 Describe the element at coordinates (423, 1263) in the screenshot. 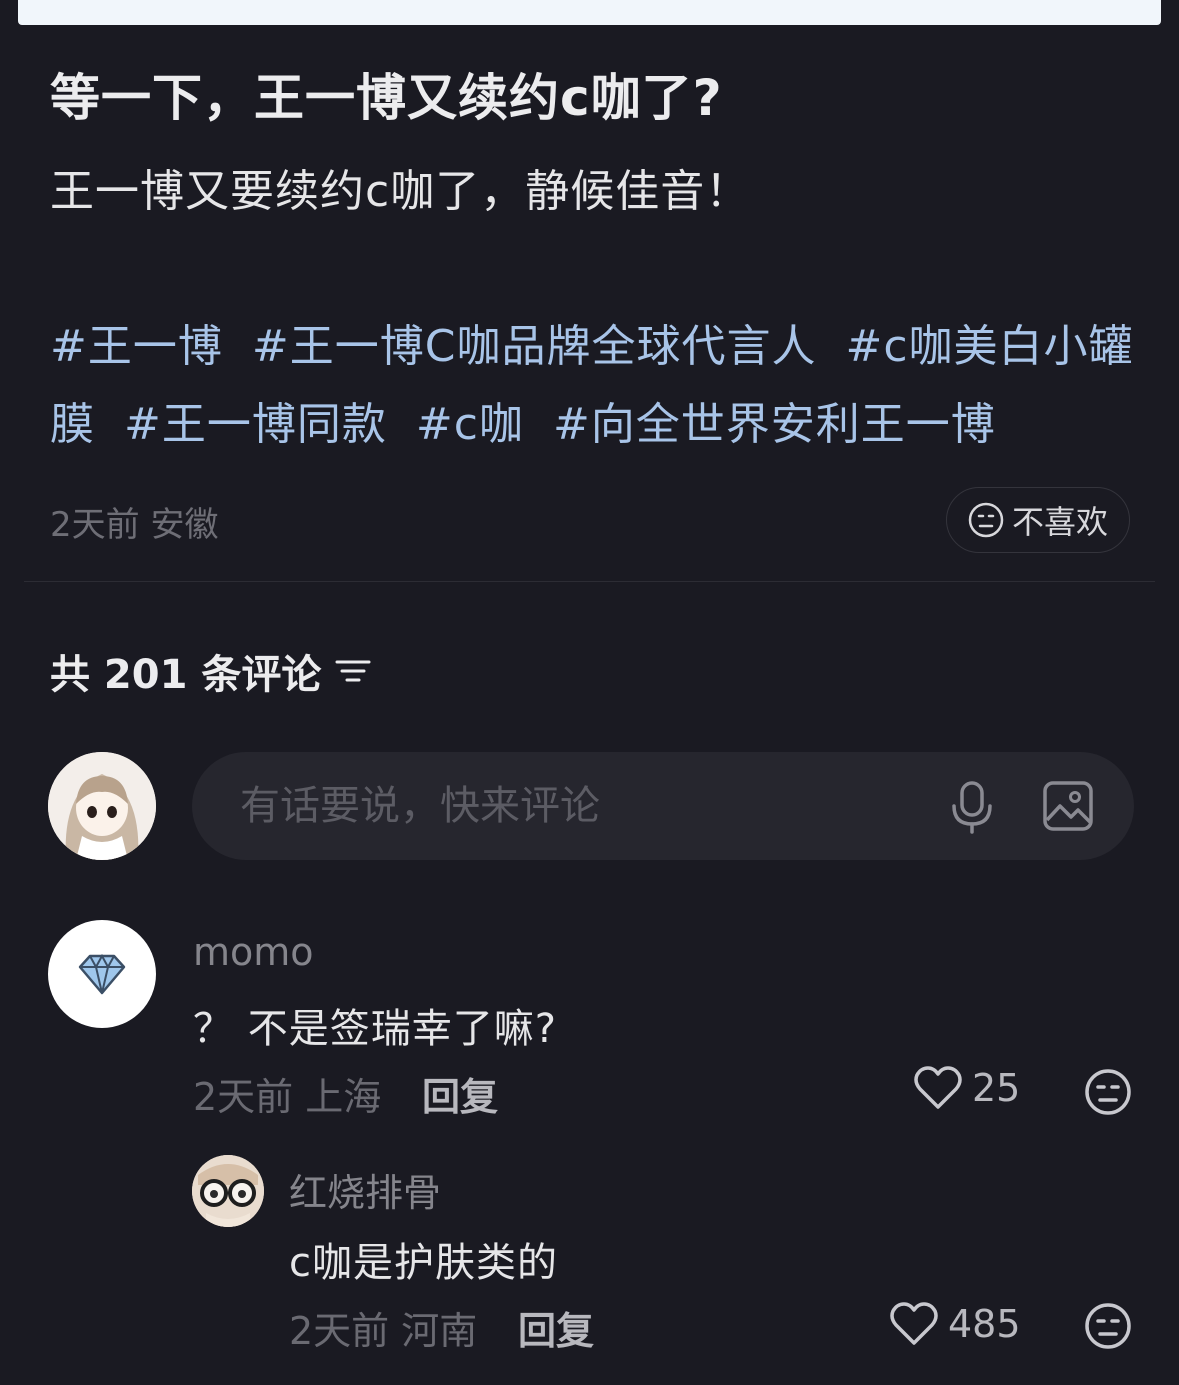

I see `comment-text: c咖是护肤类的` at that location.